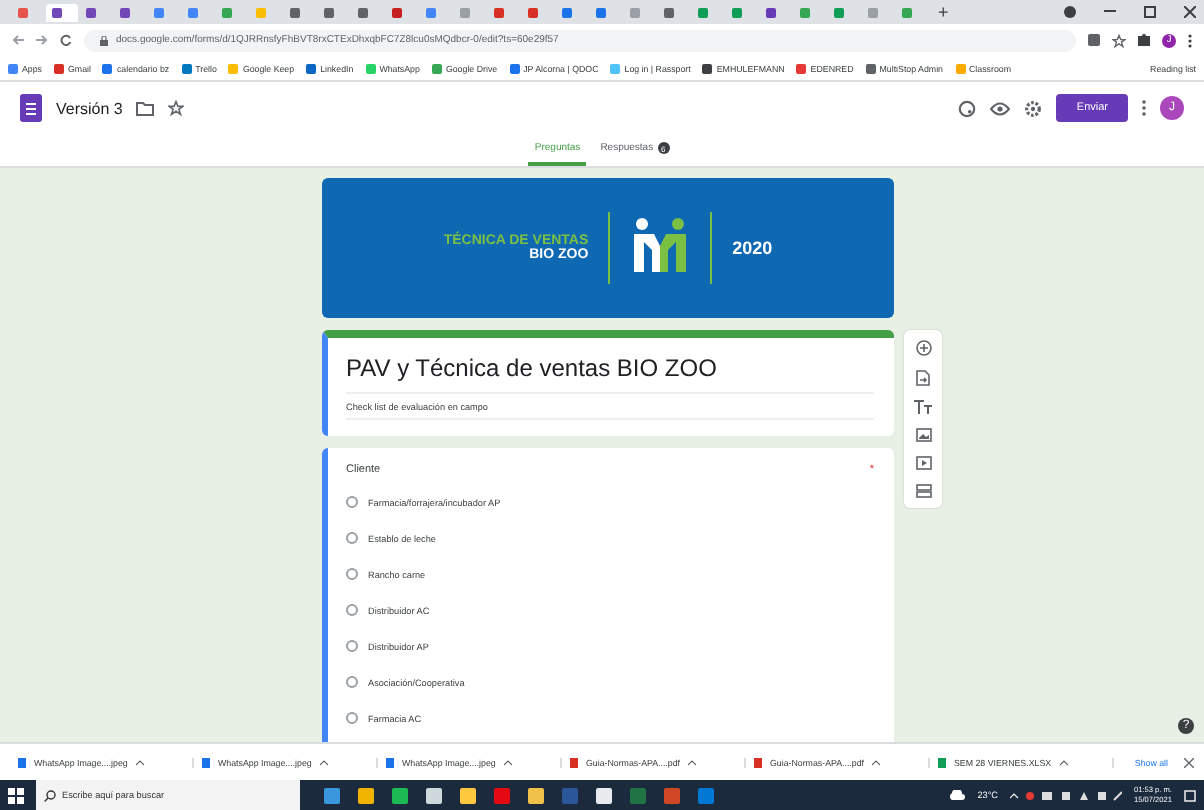  What do you see at coordinates (923, 463) in the screenshot?
I see `video-icon` at bounding box center [923, 463].